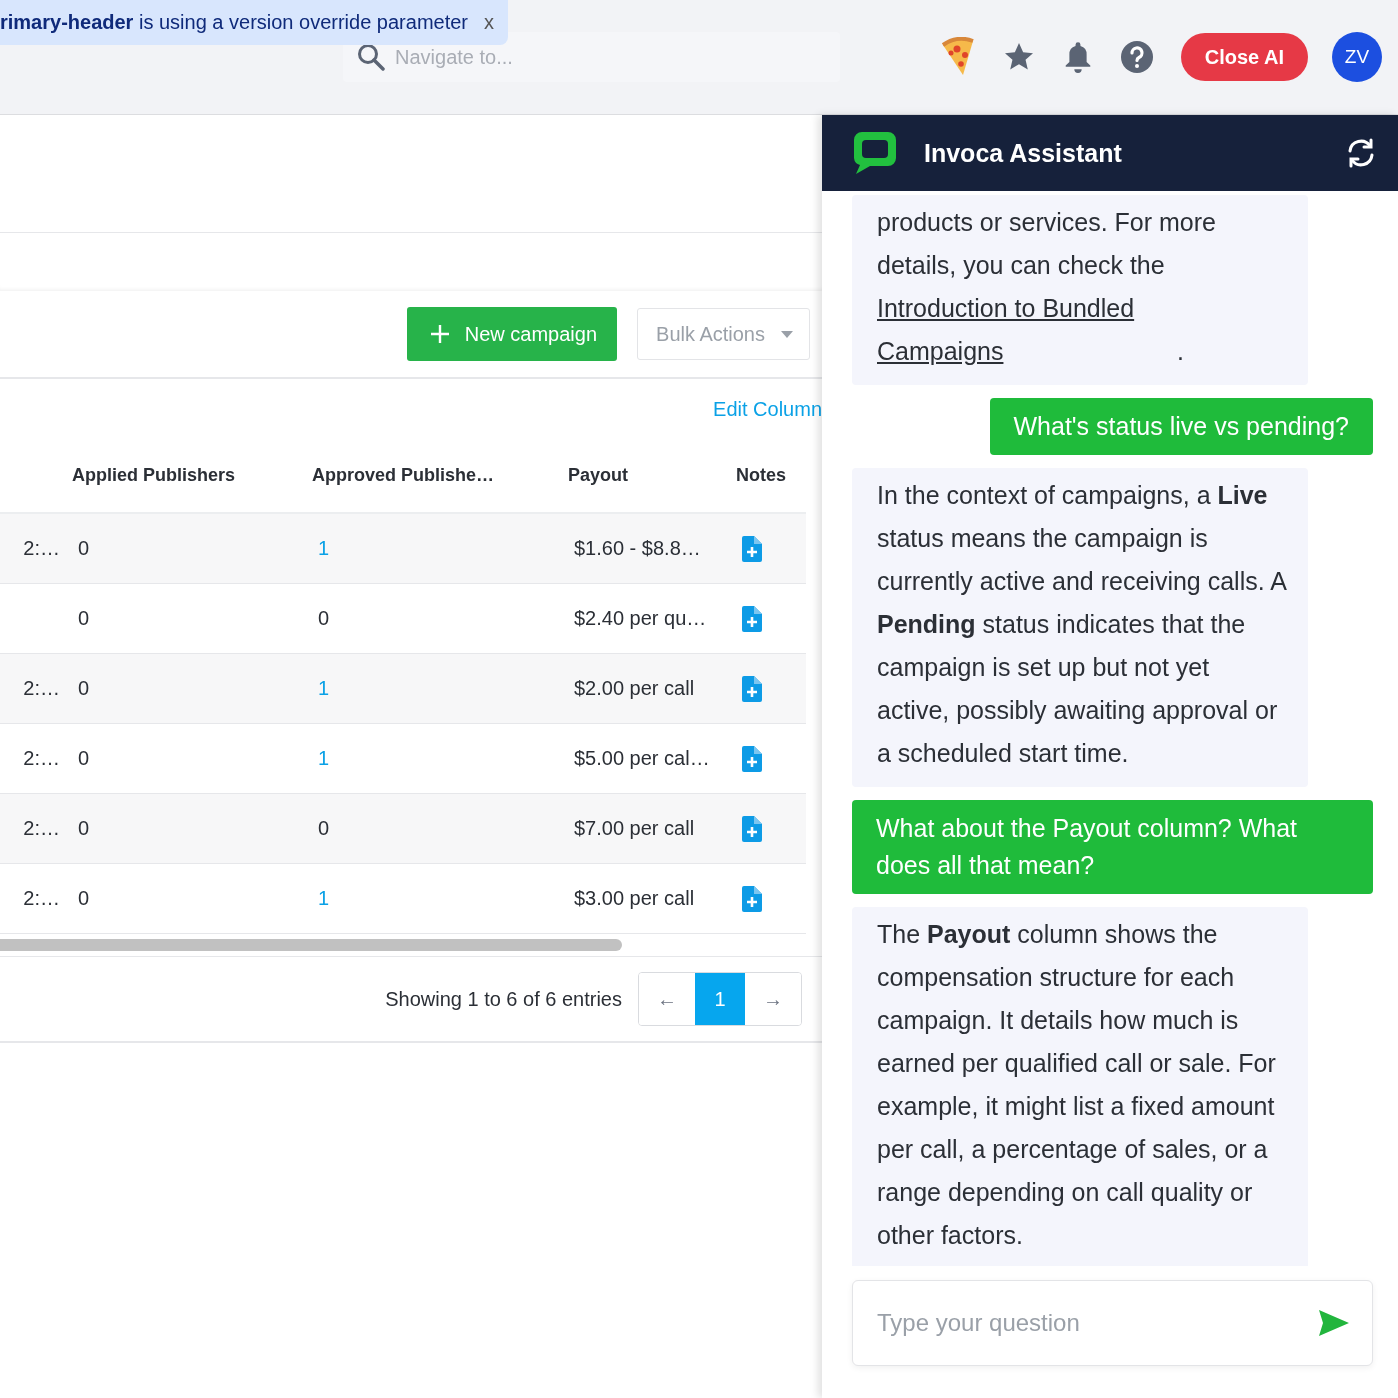 Image resolution: width=1398 pixels, height=1398 pixels. What do you see at coordinates (720, 999) in the screenshot?
I see `page-button: 1` at bounding box center [720, 999].